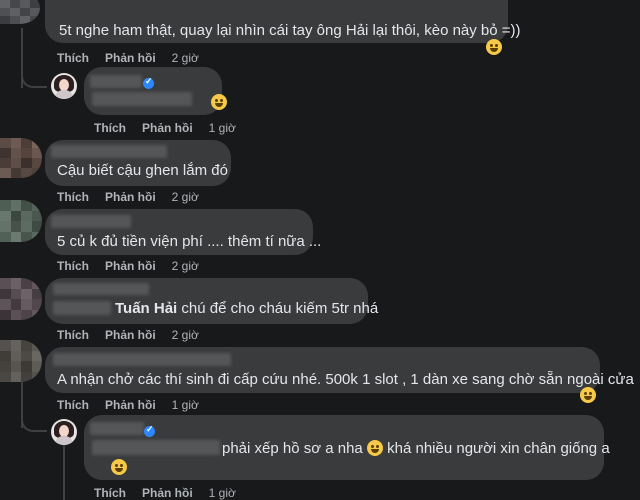  I want to click on thread-line, so click(64, 472).